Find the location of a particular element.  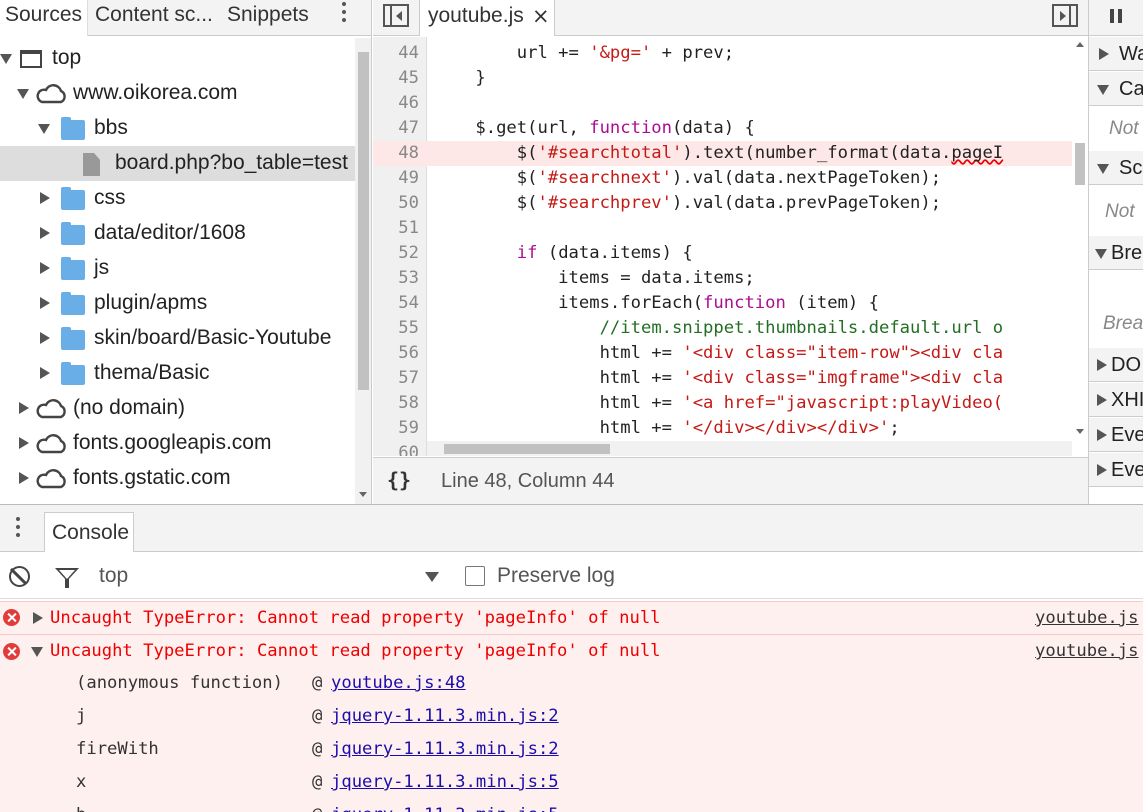

console-toolbar: top Preserve log is located at coordinates (571, 576).